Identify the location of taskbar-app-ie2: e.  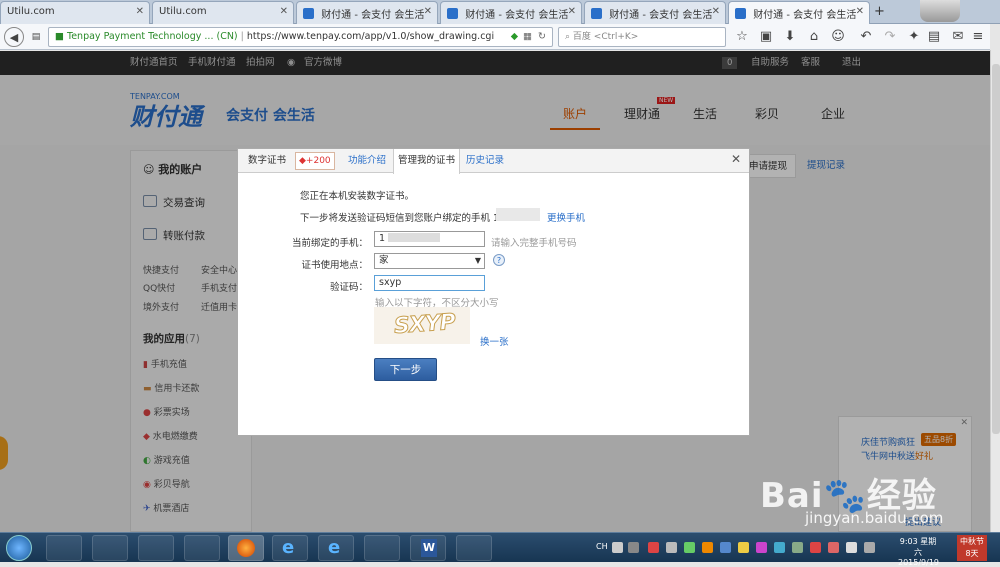
(336, 548).